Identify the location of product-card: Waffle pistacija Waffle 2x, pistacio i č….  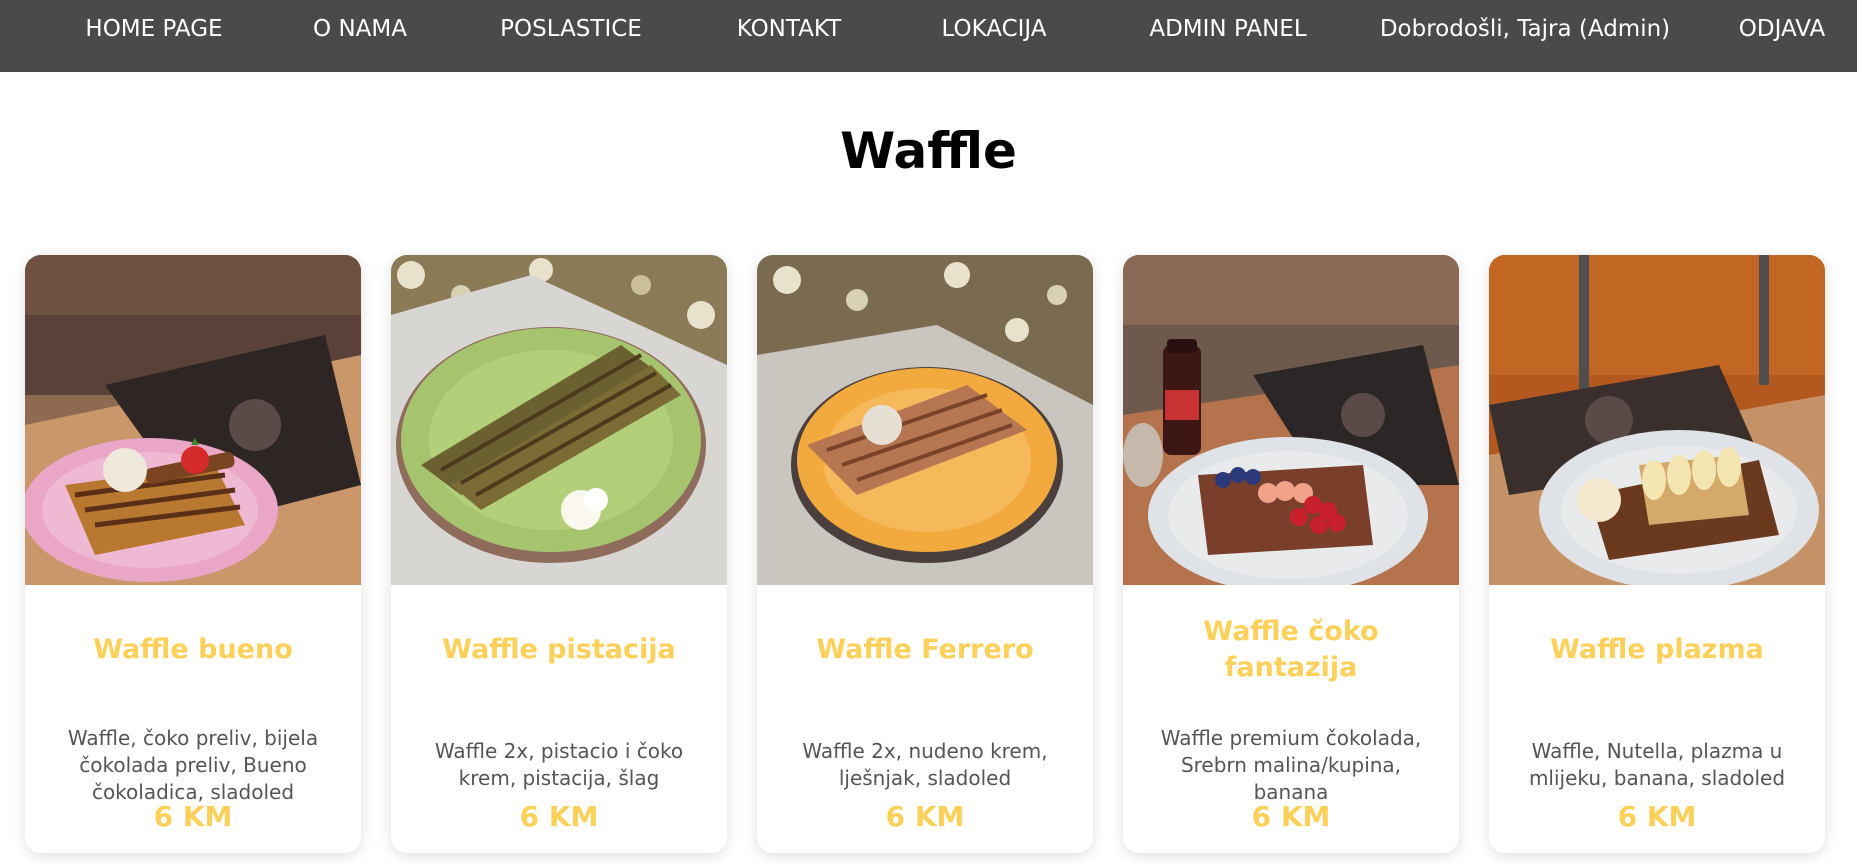
(559, 554).